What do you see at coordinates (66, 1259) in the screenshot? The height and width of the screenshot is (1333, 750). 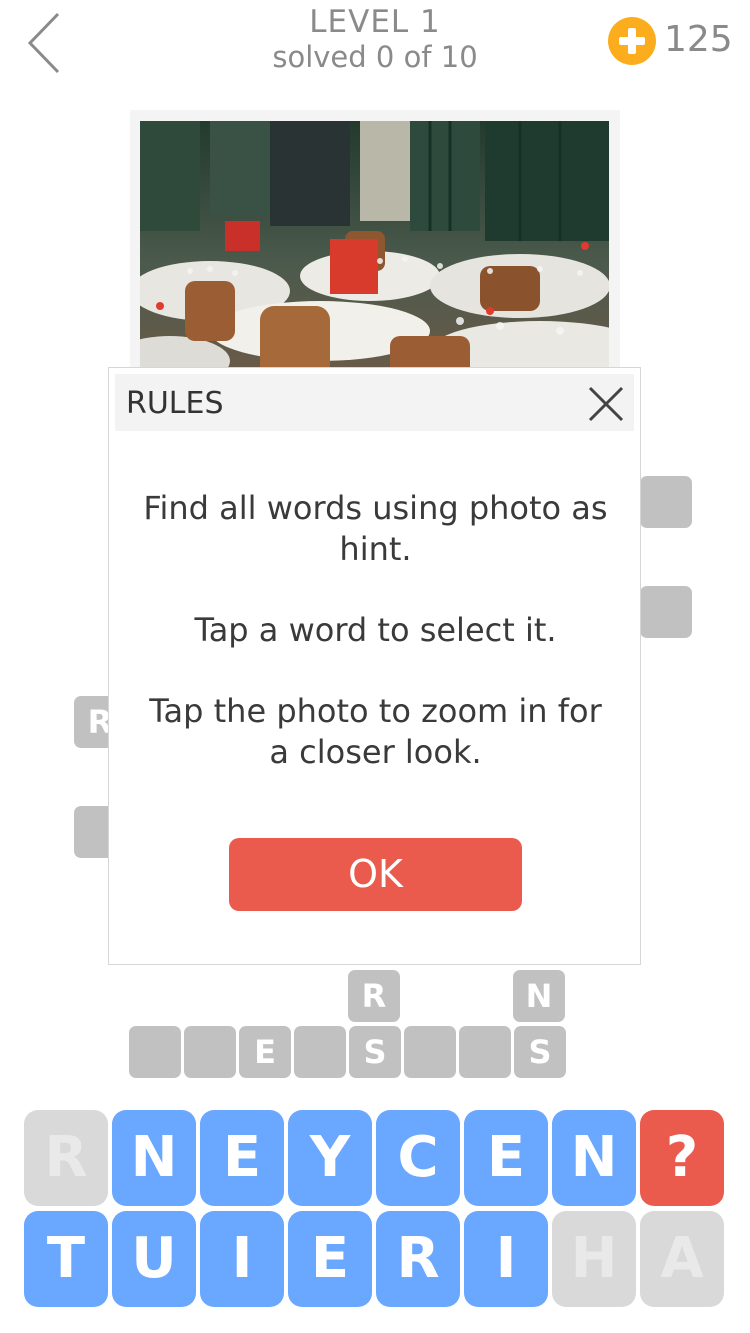 I see `letter-key: T` at bounding box center [66, 1259].